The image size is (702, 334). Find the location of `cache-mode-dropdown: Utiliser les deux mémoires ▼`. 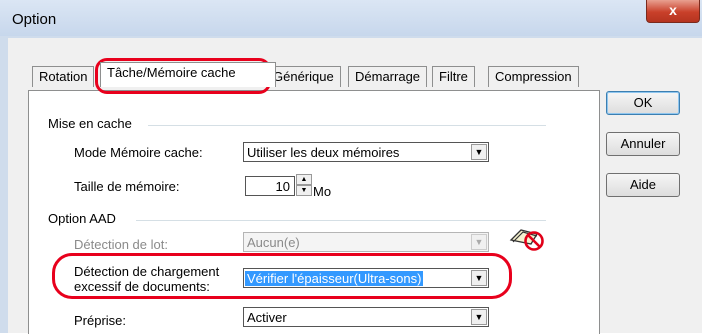

cache-mode-dropdown: Utiliser les deux mémoires ▼ is located at coordinates (366, 152).